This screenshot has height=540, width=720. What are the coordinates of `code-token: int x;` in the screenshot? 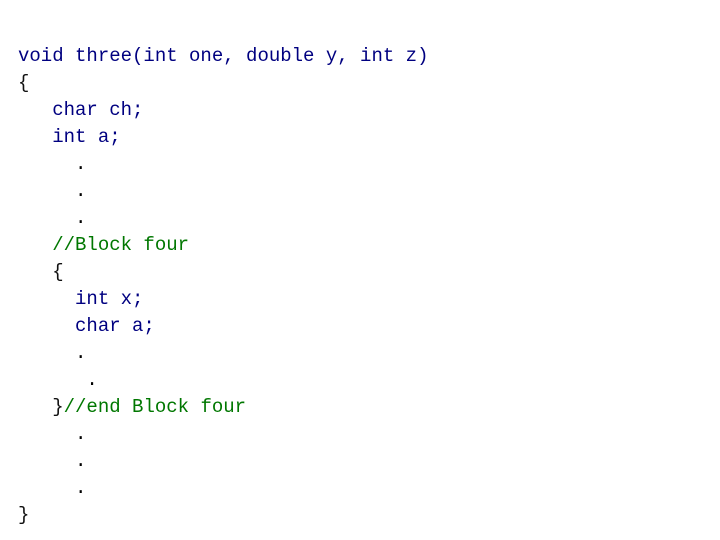 It's located at (109, 299).